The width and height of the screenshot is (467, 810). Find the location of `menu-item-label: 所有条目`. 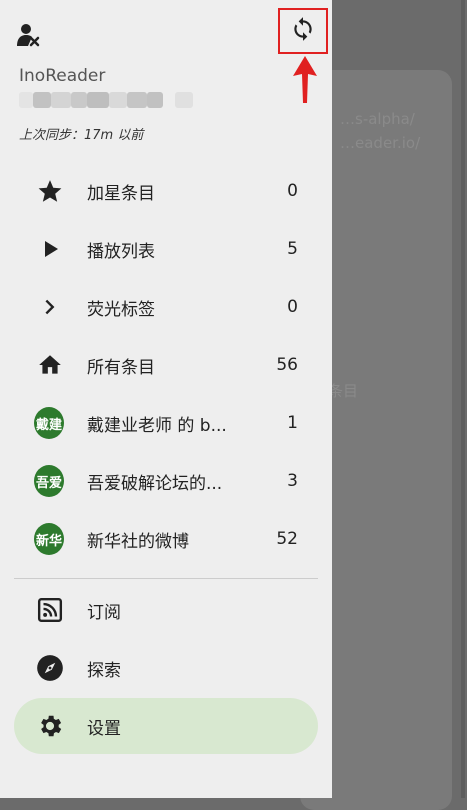

menu-item-label: 所有条目 is located at coordinates (121, 367).